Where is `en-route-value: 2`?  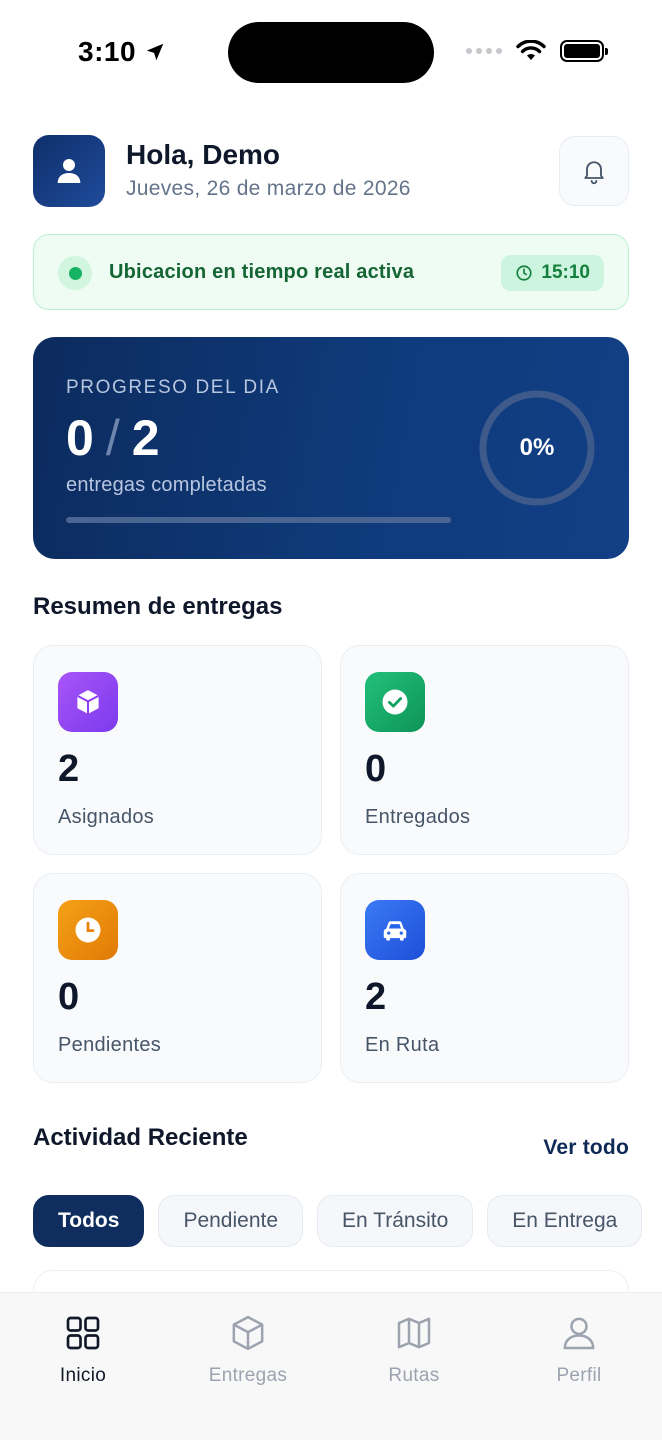 en-route-value: 2 is located at coordinates (376, 997).